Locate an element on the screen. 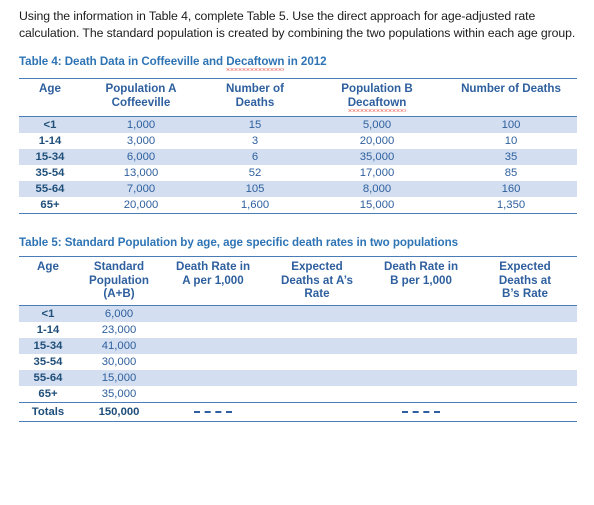  table-row: 1-14 23,000 is located at coordinates (298, 330).